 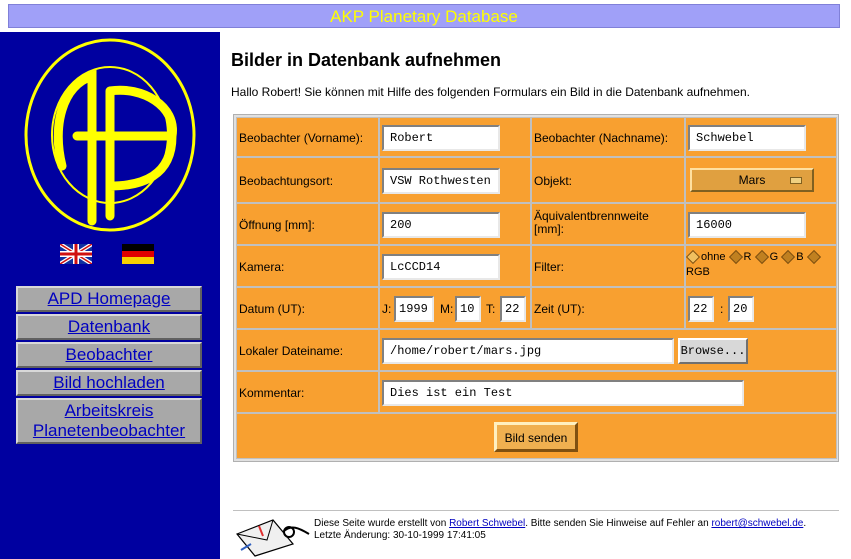 What do you see at coordinates (286, 181) in the screenshot?
I see `location-label: Beobachtungsort:` at bounding box center [286, 181].